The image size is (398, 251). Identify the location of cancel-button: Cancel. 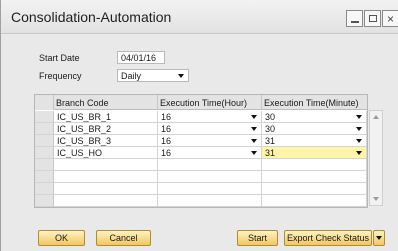
(123, 238).